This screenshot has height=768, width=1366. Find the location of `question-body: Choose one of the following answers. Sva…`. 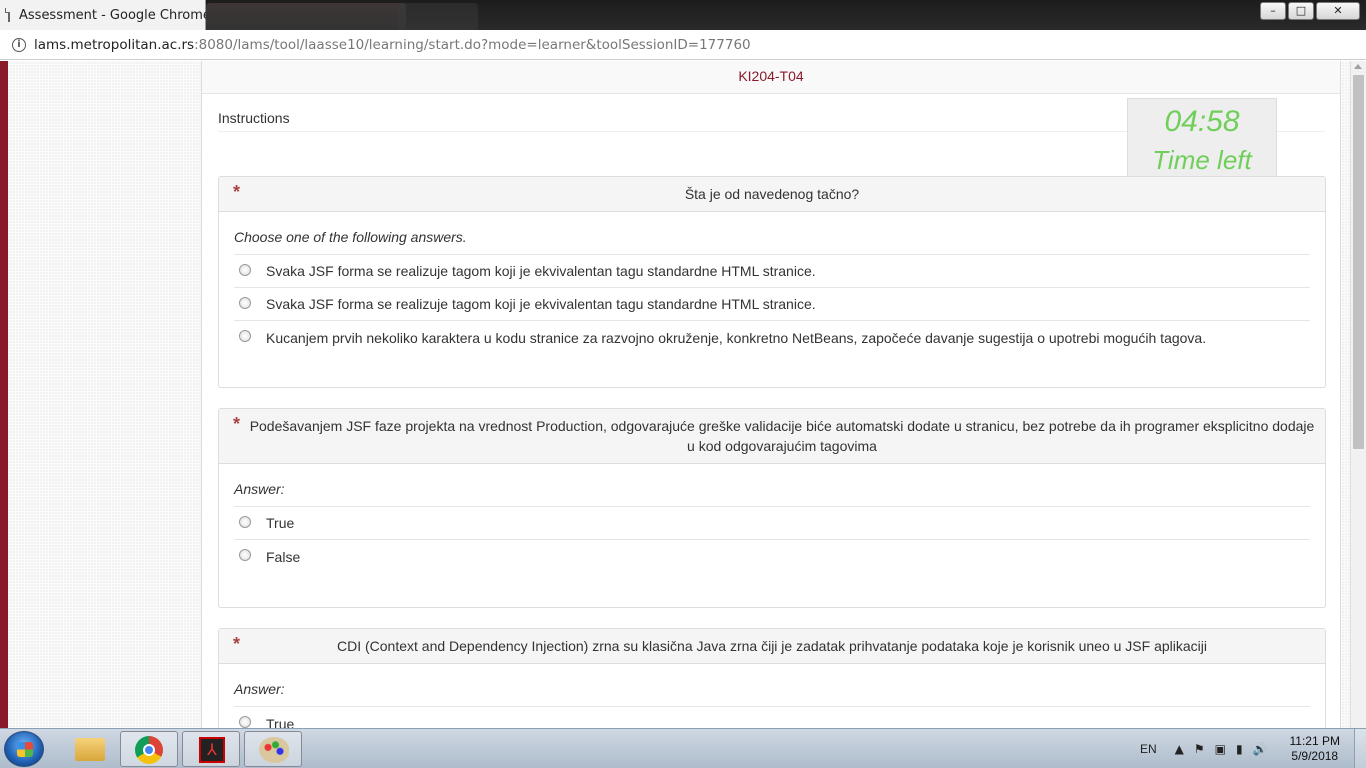

question-body: Choose one of the following answers. Sva… is located at coordinates (772, 283).